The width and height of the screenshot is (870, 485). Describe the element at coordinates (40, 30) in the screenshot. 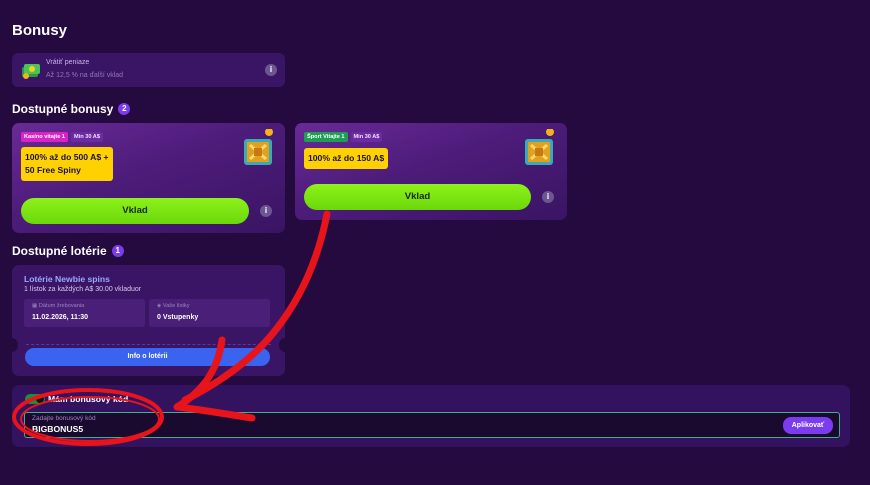

I see `page-title: Bonusy` at that location.